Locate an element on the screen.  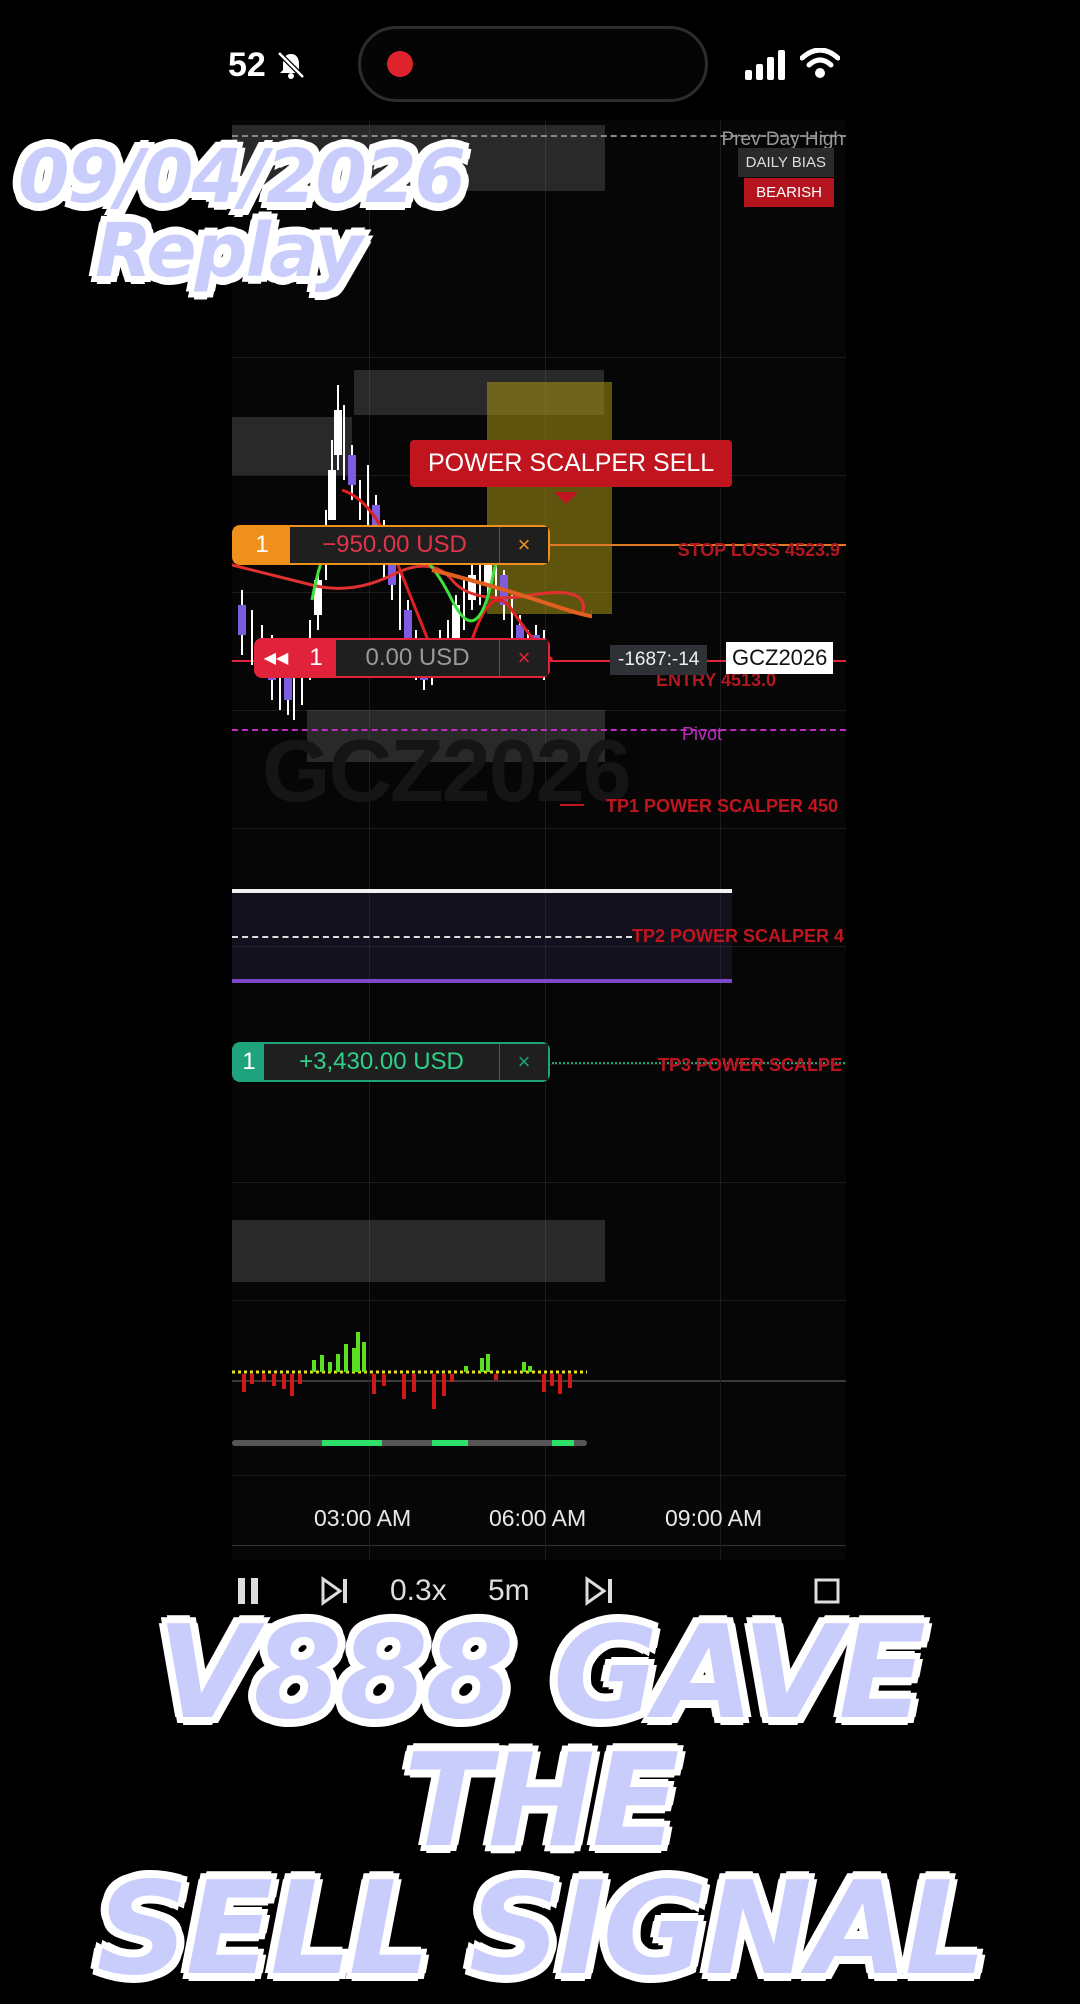
stop-loss-order: 1 −950.00 USD × is located at coordinates (391, 545).